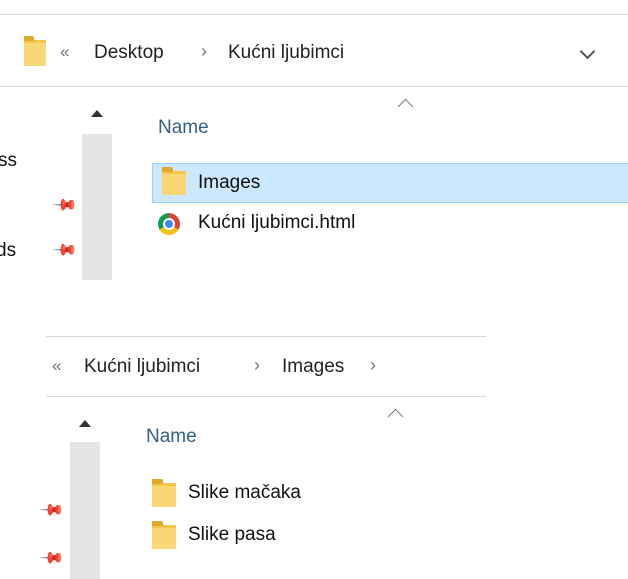 Image resolution: width=628 pixels, height=579 pixels. Describe the element at coordinates (390, 224) in the screenshot. I see `list-item-html-file: Kućni ljubimci.html` at that location.